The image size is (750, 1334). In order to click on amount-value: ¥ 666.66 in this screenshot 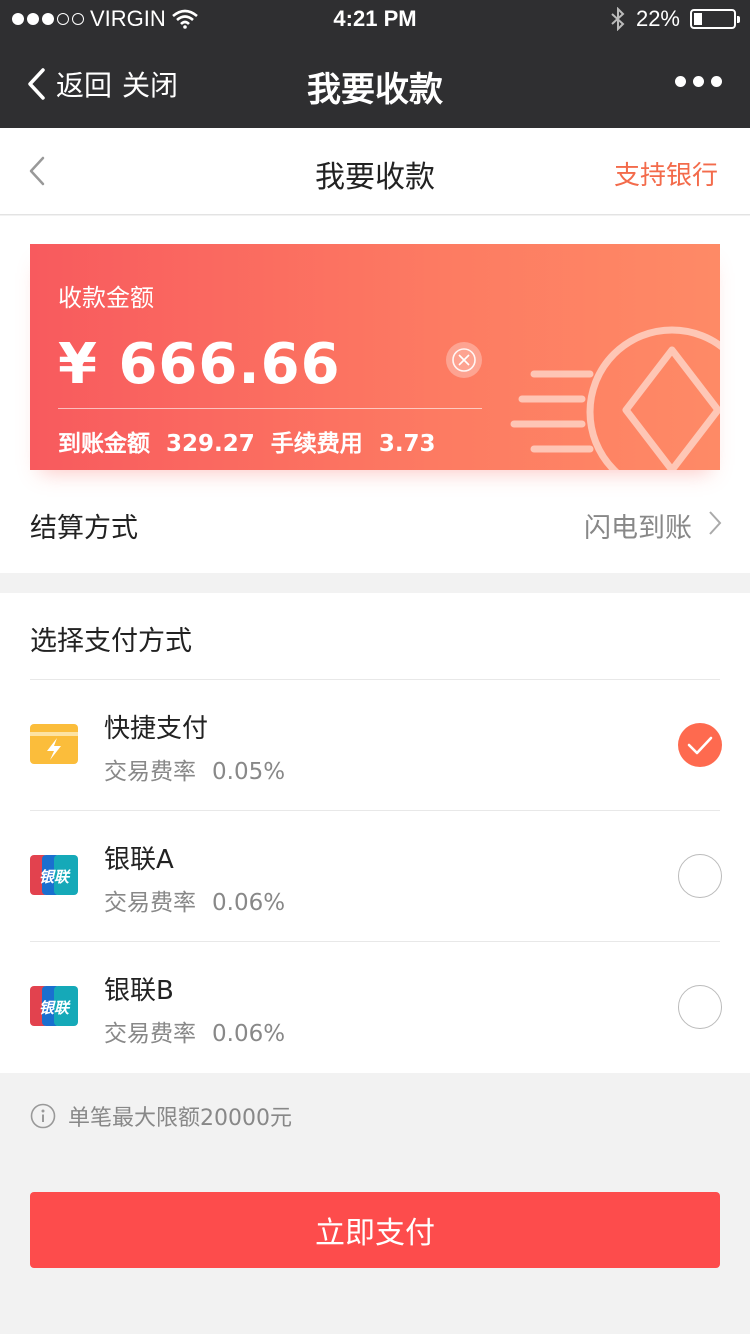, I will do `click(199, 364)`.